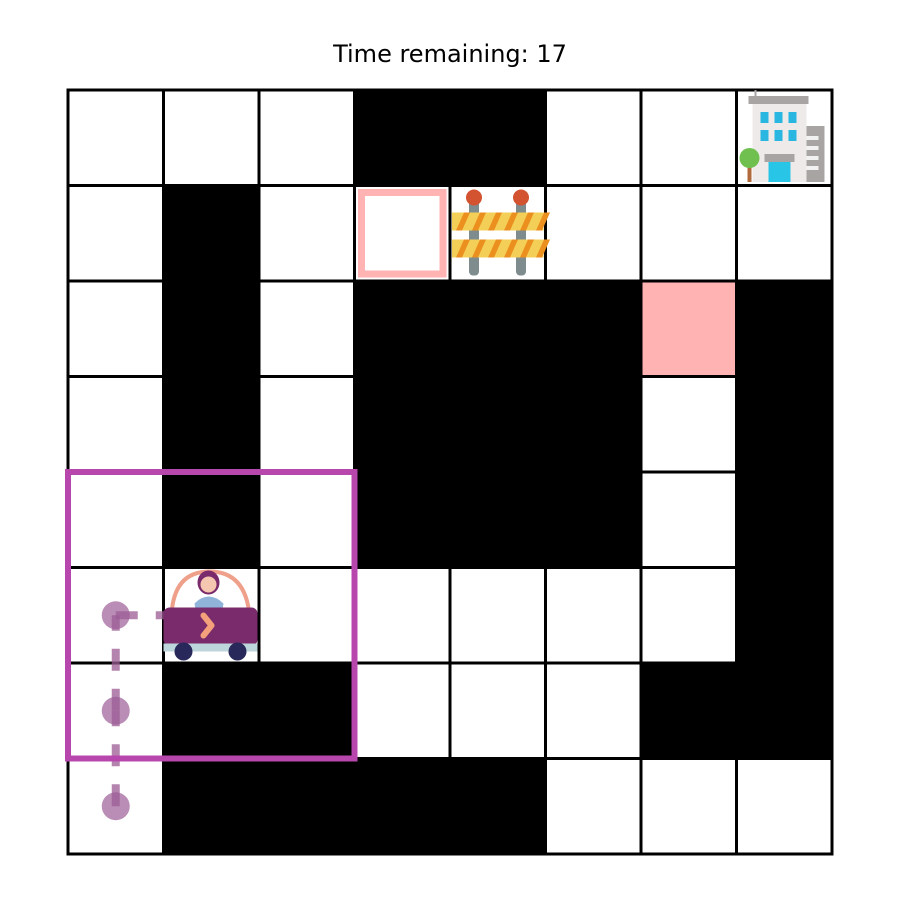 The width and height of the screenshot is (900, 900). What do you see at coordinates (402, 233) in the screenshot?
I see `grid-cell-target-outline` at bounding box center [402, 233].